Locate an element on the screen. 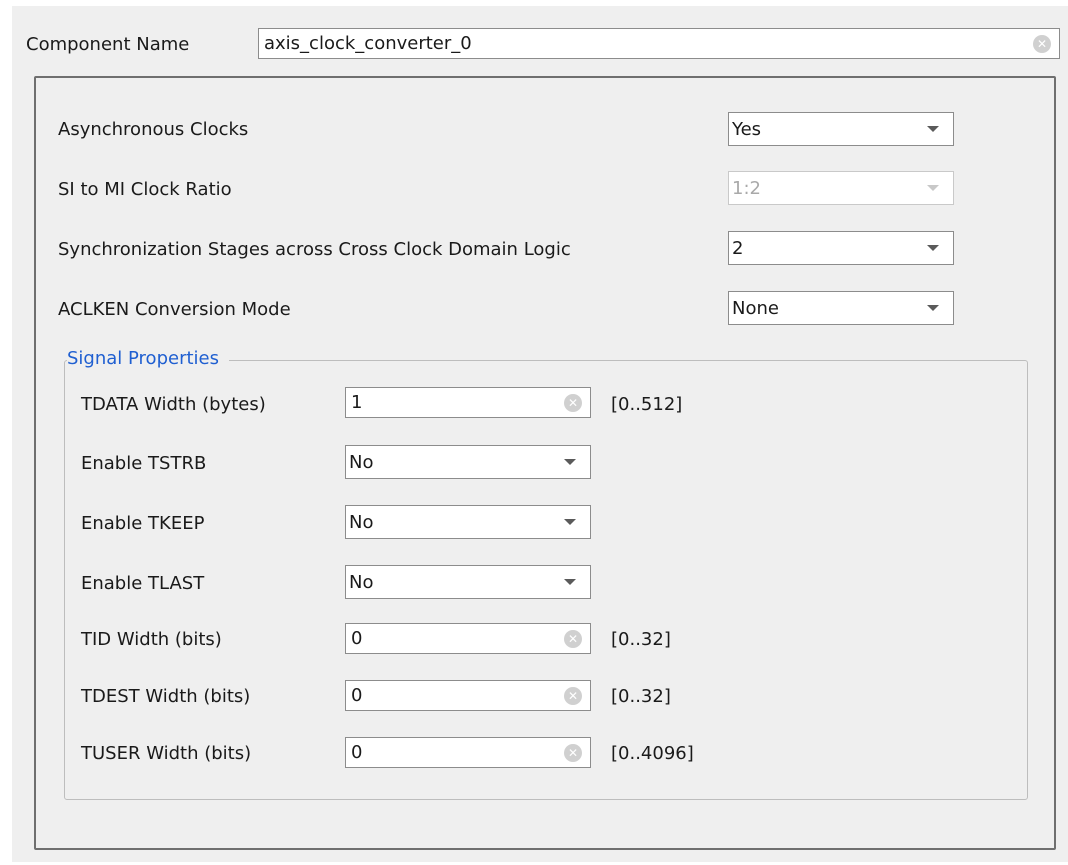 The width and height of the screenshot is (1068, 865). aclken-mode-value: None is located at coordinates (755, 308).